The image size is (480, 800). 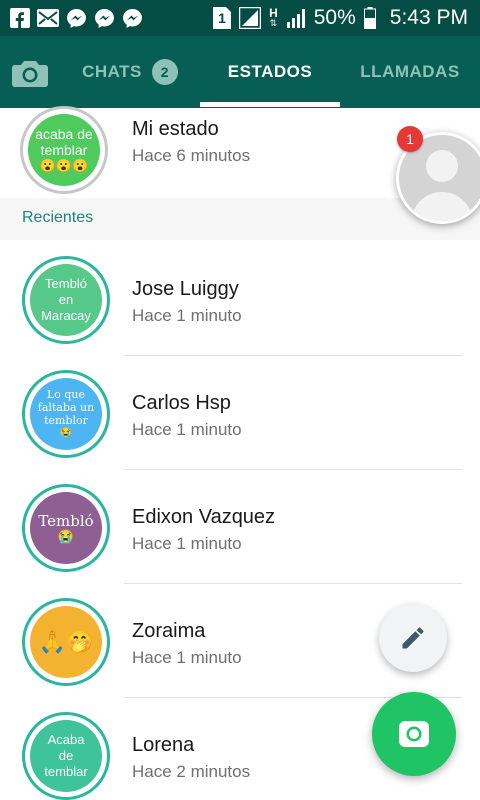 I want to click on status-thumb-emoji: 🙏🤭, so click(x=66, y=641).